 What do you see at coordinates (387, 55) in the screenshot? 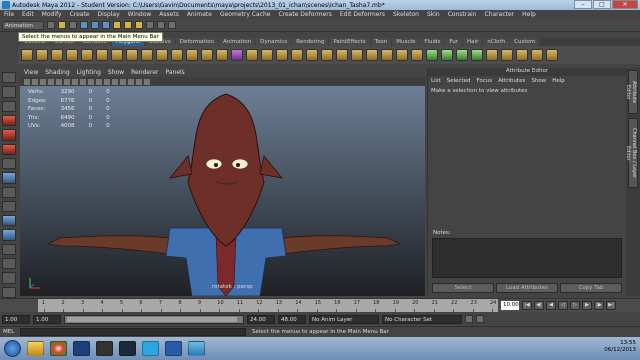
I see `delete-edge-icon` at bounding box center [387, 55].